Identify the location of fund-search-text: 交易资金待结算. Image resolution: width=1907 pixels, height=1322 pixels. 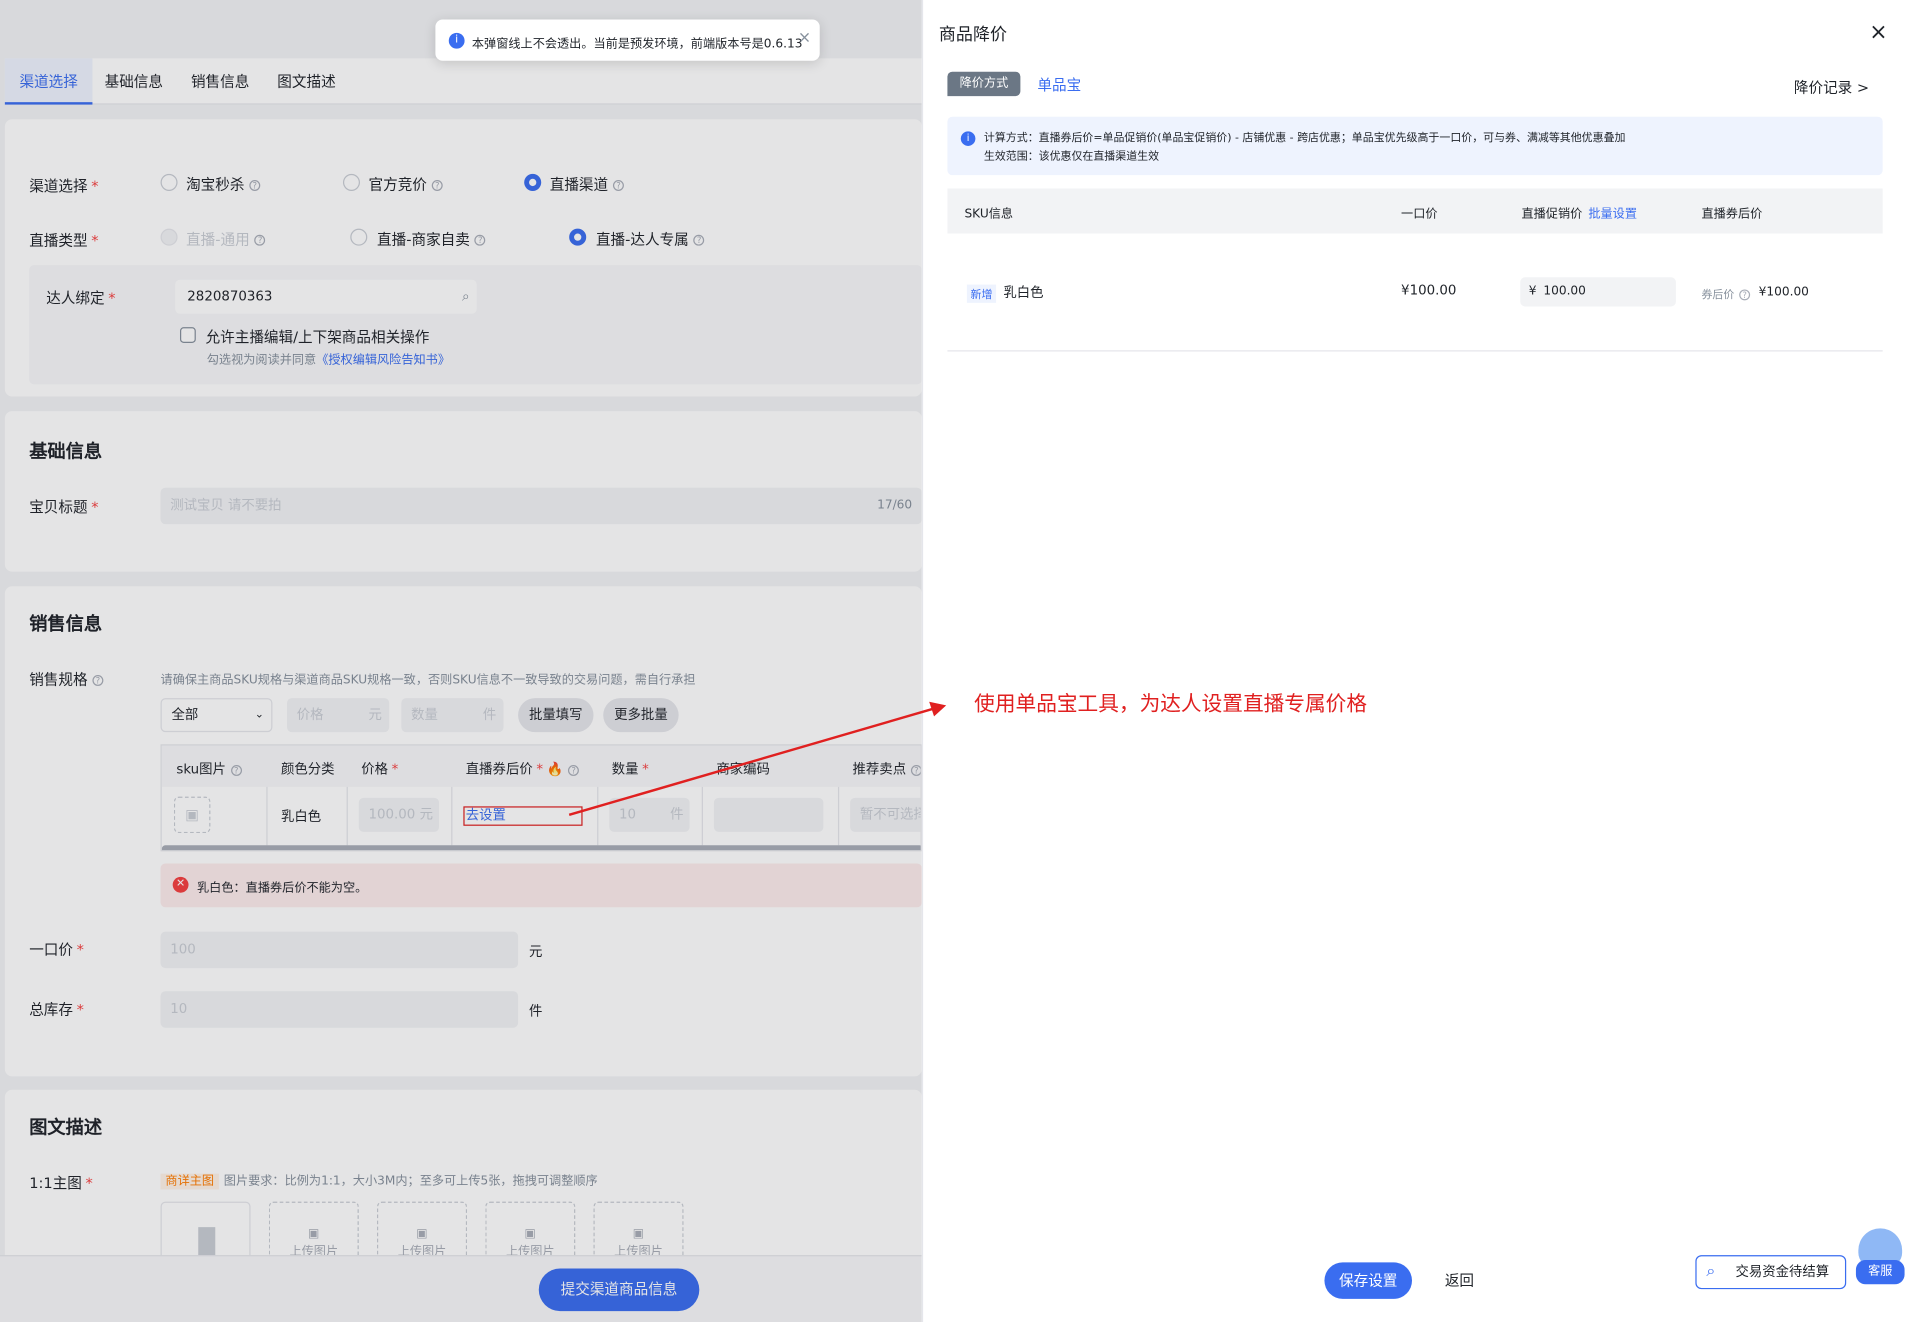
(1782, 1271).